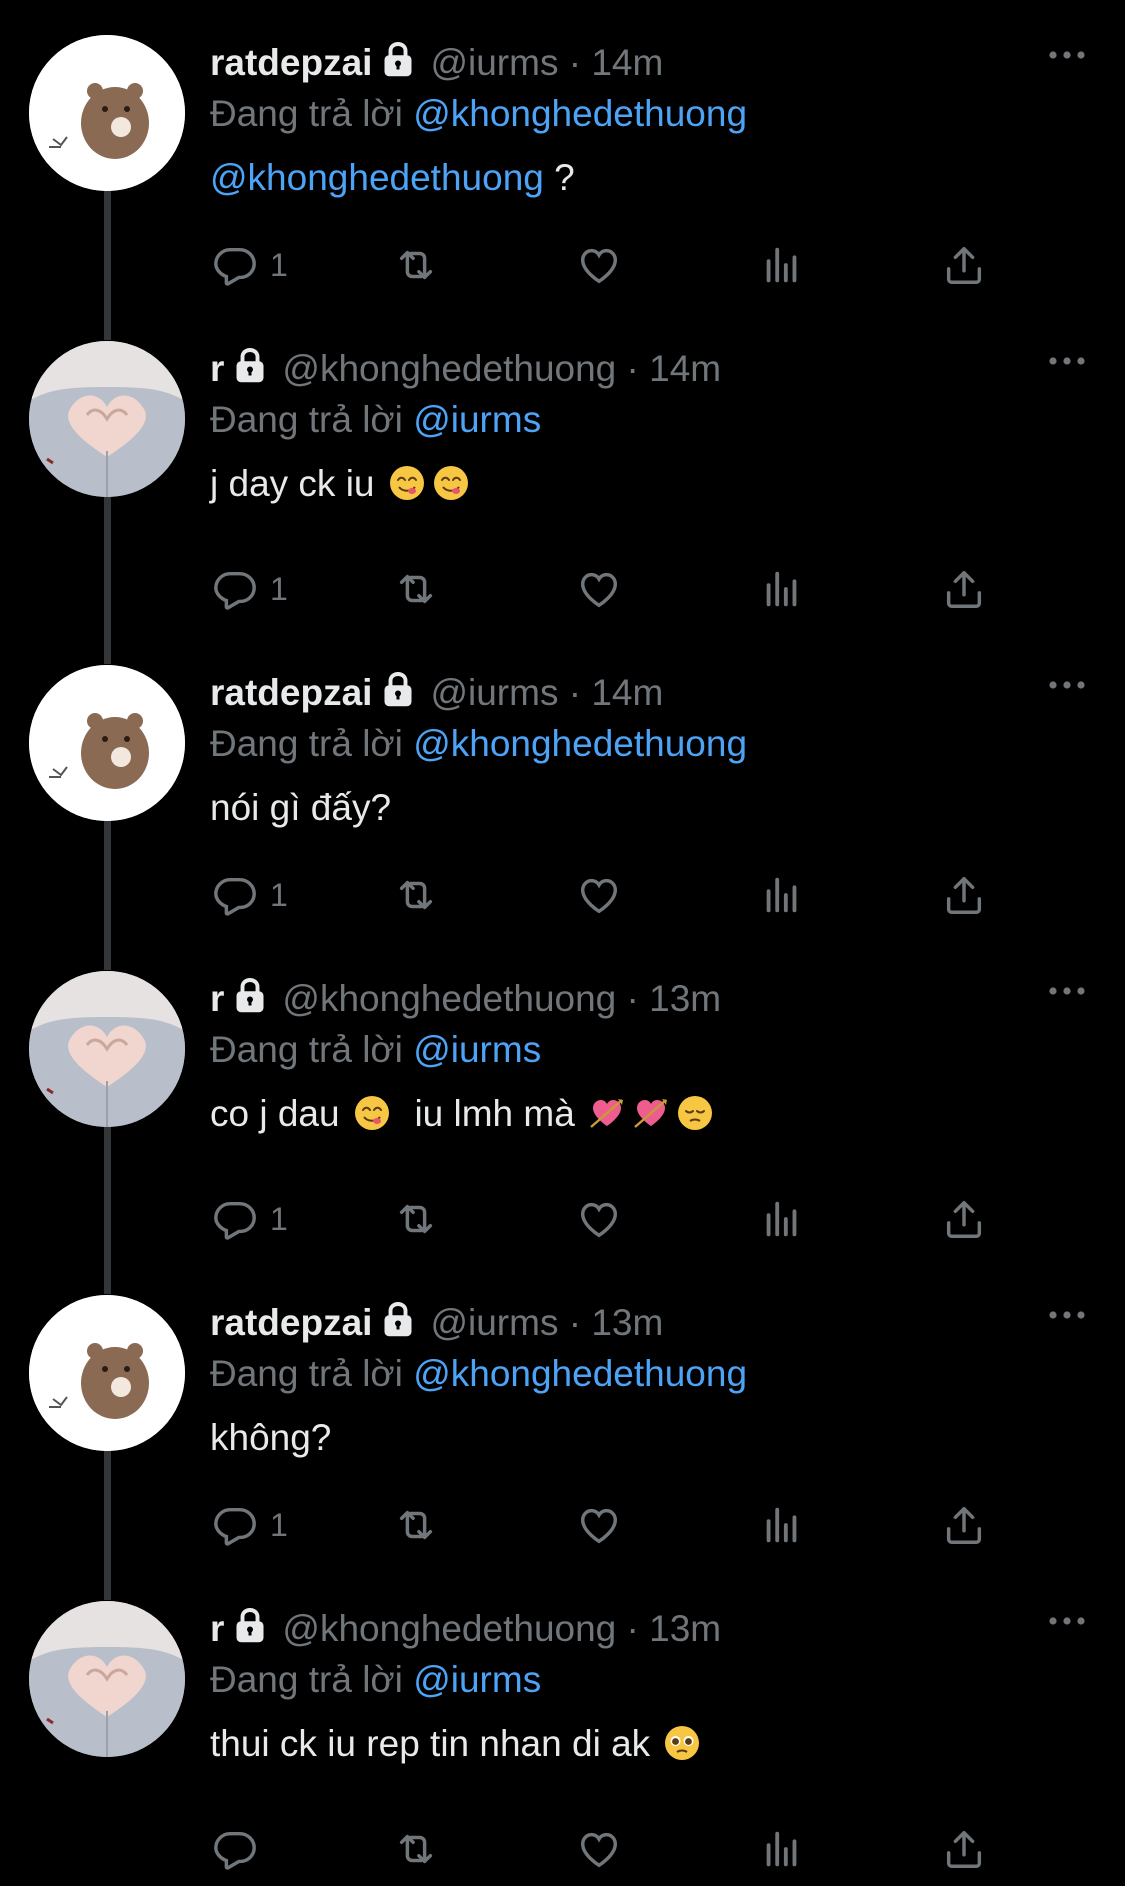 The height and width of the screenshot is (1886, 1125). What do you see at coordinates (241, 1849) in the screenshot?
I see `reply-button` at bounding box center [241, 1849].